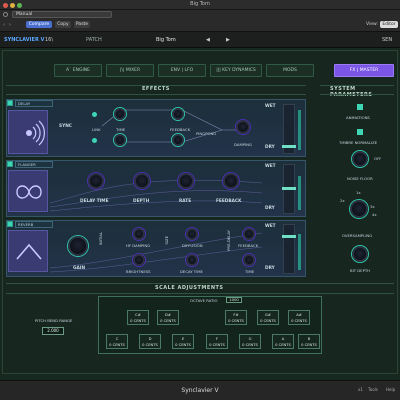  I want to click on gain-label: GAIN, so click(79, 268).